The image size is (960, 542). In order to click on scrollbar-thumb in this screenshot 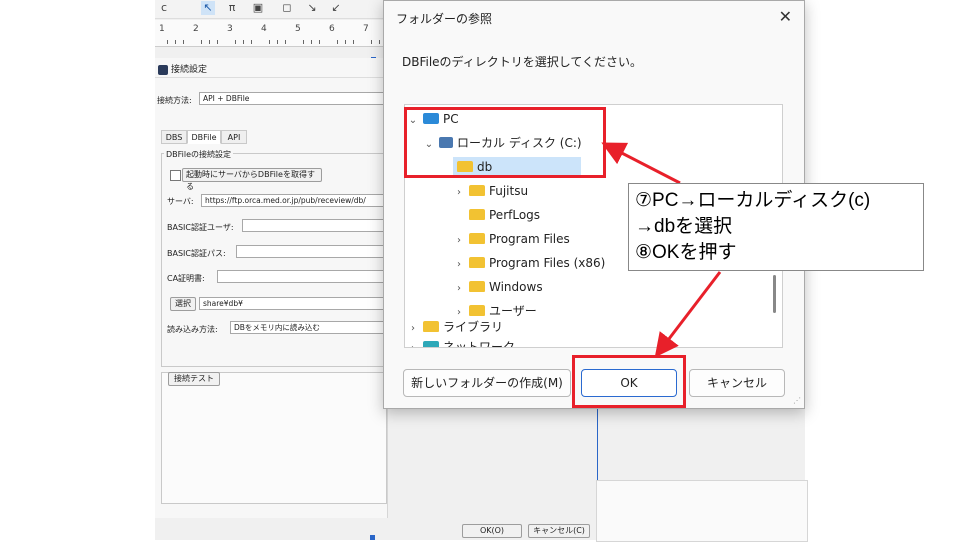, I will do `click(774, 294)`.